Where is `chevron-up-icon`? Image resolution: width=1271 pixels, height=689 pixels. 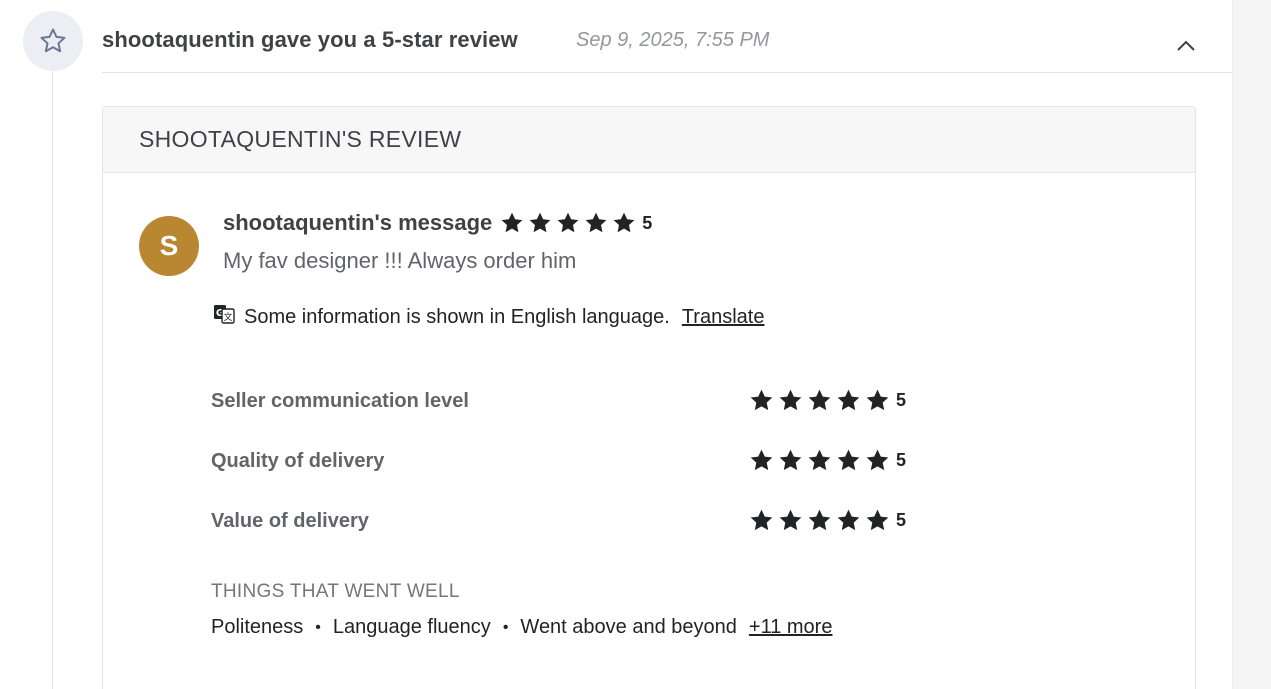
chevron-up-icon is located at coordinates (1186, 45).